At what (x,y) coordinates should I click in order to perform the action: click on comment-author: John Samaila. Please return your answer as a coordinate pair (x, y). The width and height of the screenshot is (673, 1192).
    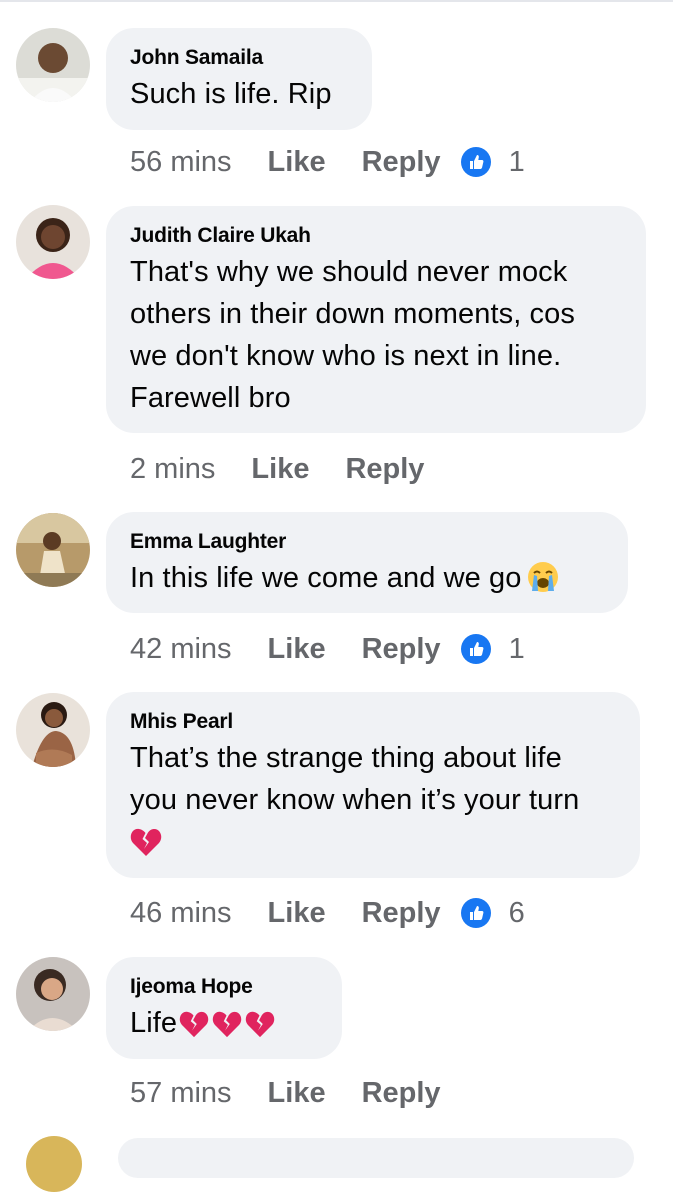
    Looking at the image, I should click on (239, 58).